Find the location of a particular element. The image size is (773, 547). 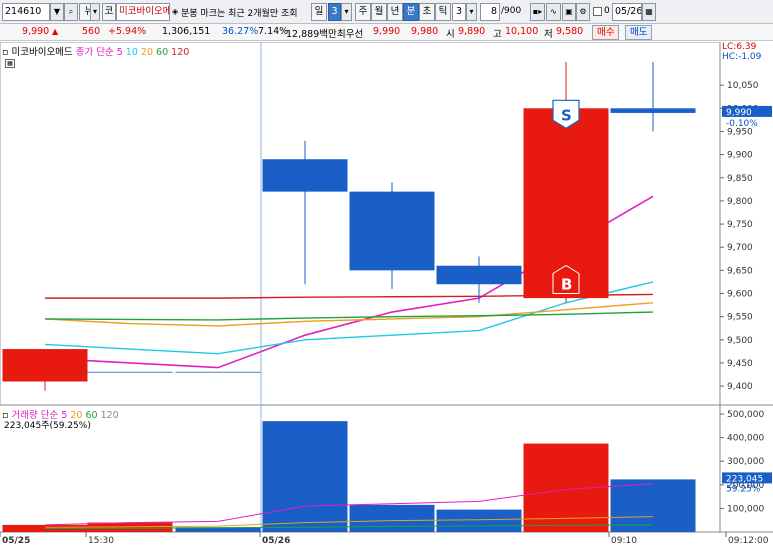

date-checkbox is located at coordinates (597, 11).